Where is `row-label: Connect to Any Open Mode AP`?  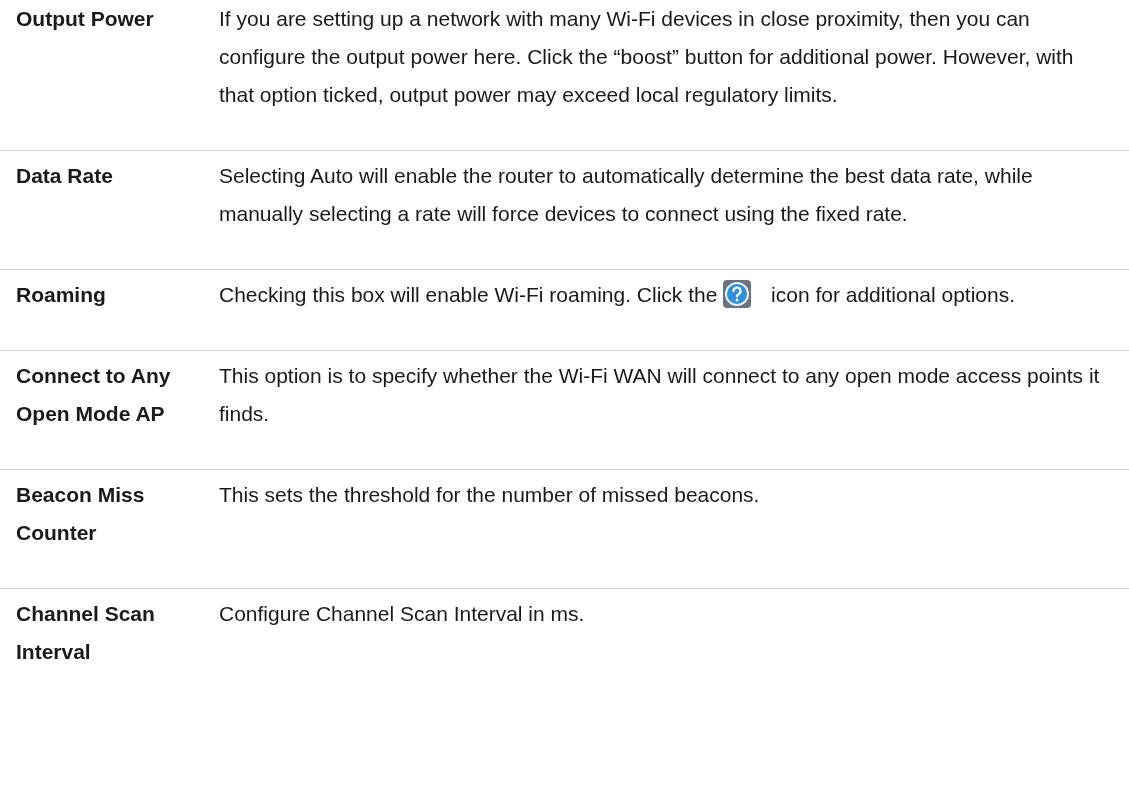 row-label: Connect to Any Open Mode AP is located at coordinates (93, 395).